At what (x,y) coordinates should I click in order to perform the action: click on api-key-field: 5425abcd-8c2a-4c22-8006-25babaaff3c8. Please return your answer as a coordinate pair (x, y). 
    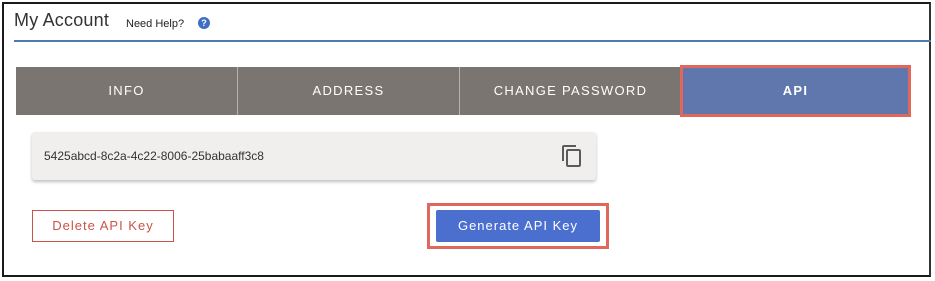
    Looking at the image, I should click on (314, 156).